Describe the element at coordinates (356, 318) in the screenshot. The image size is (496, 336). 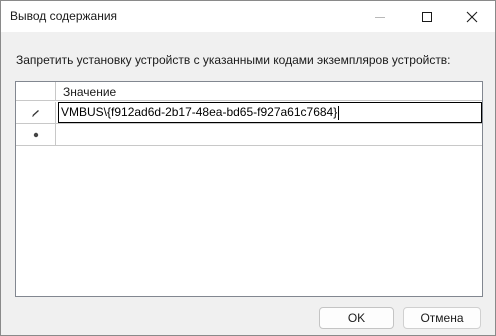
I see `ok-button: OK` at that location.